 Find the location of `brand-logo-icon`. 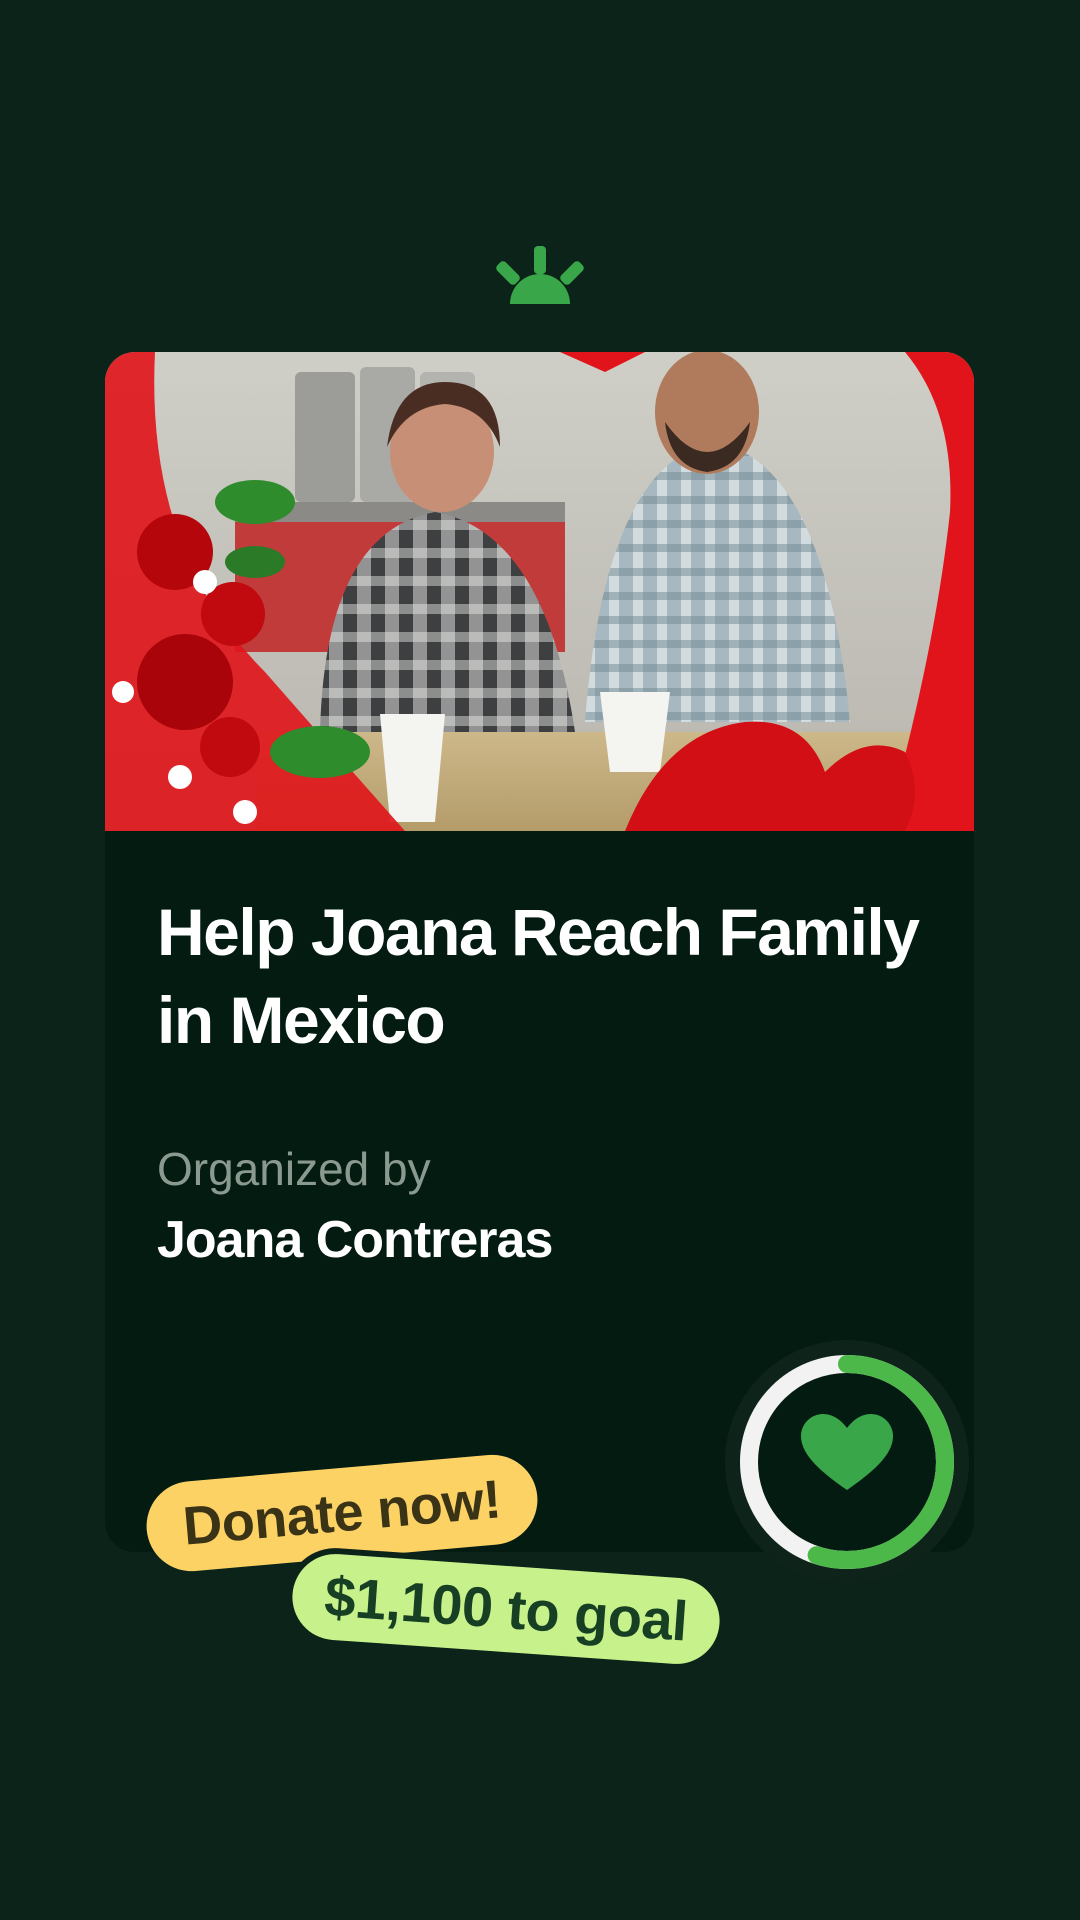

brand-logo-icon is located at coordinates (540, 275).